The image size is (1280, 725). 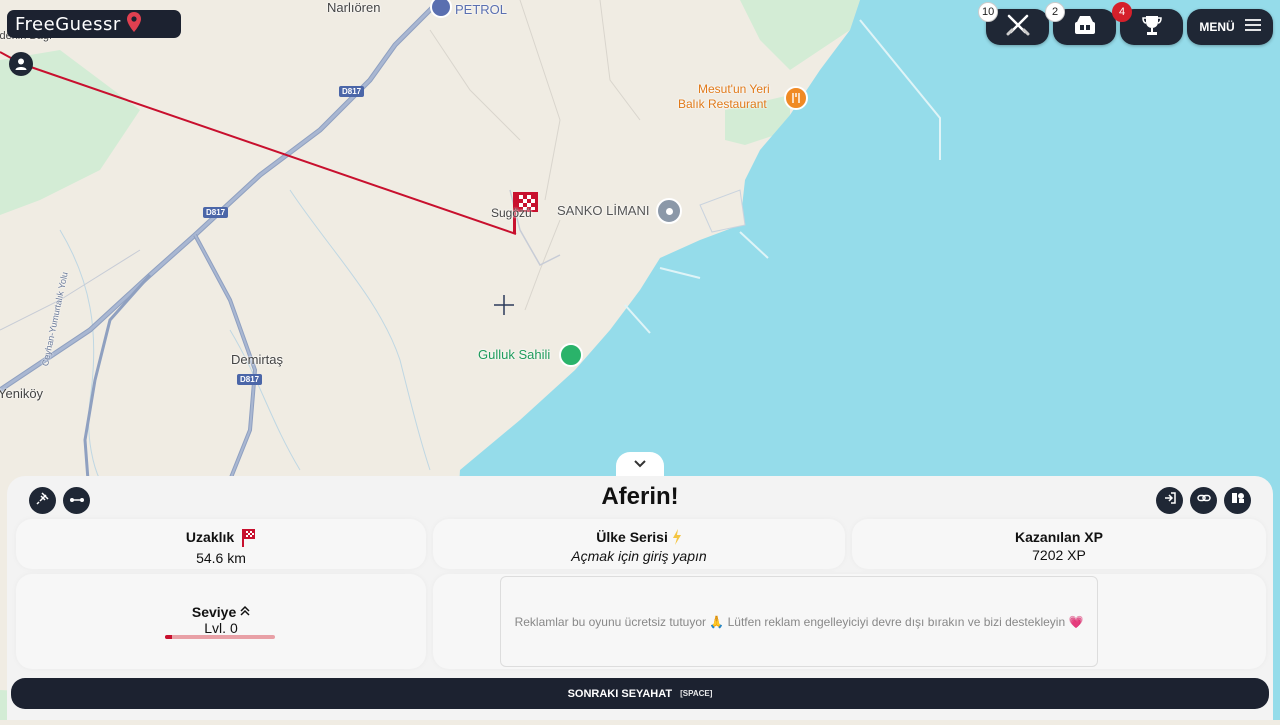 What do you see at coordinates (1152, 27) in the screenshot?
I see `trophy-icon` at bounding box center [1152, 27].